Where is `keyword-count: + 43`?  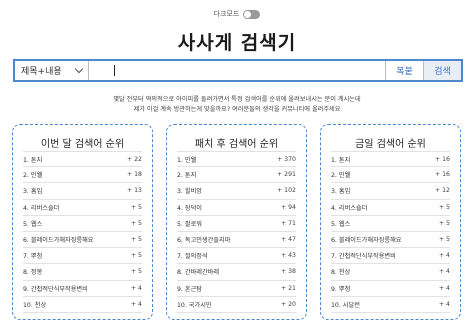 keyword-count: + 43 is located at coordinates (288, 256).